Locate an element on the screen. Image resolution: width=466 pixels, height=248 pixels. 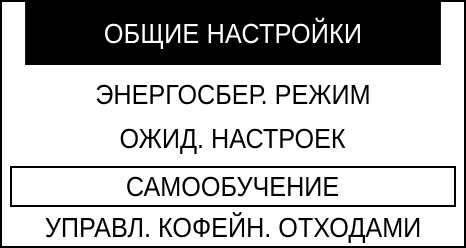
menu-item-label: ОЖИД. НАСТРОЕК is located at coordinates (233, 138).